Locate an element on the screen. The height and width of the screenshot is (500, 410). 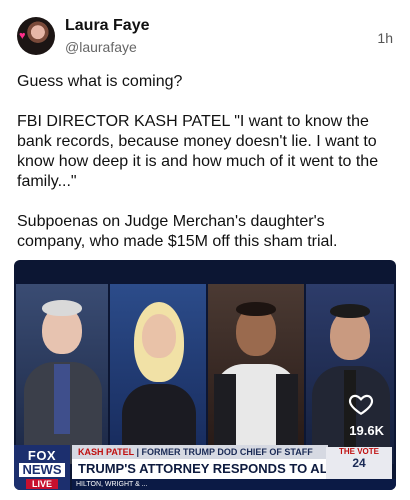
logo-live: LIVE is located at coordinates (42, 484).